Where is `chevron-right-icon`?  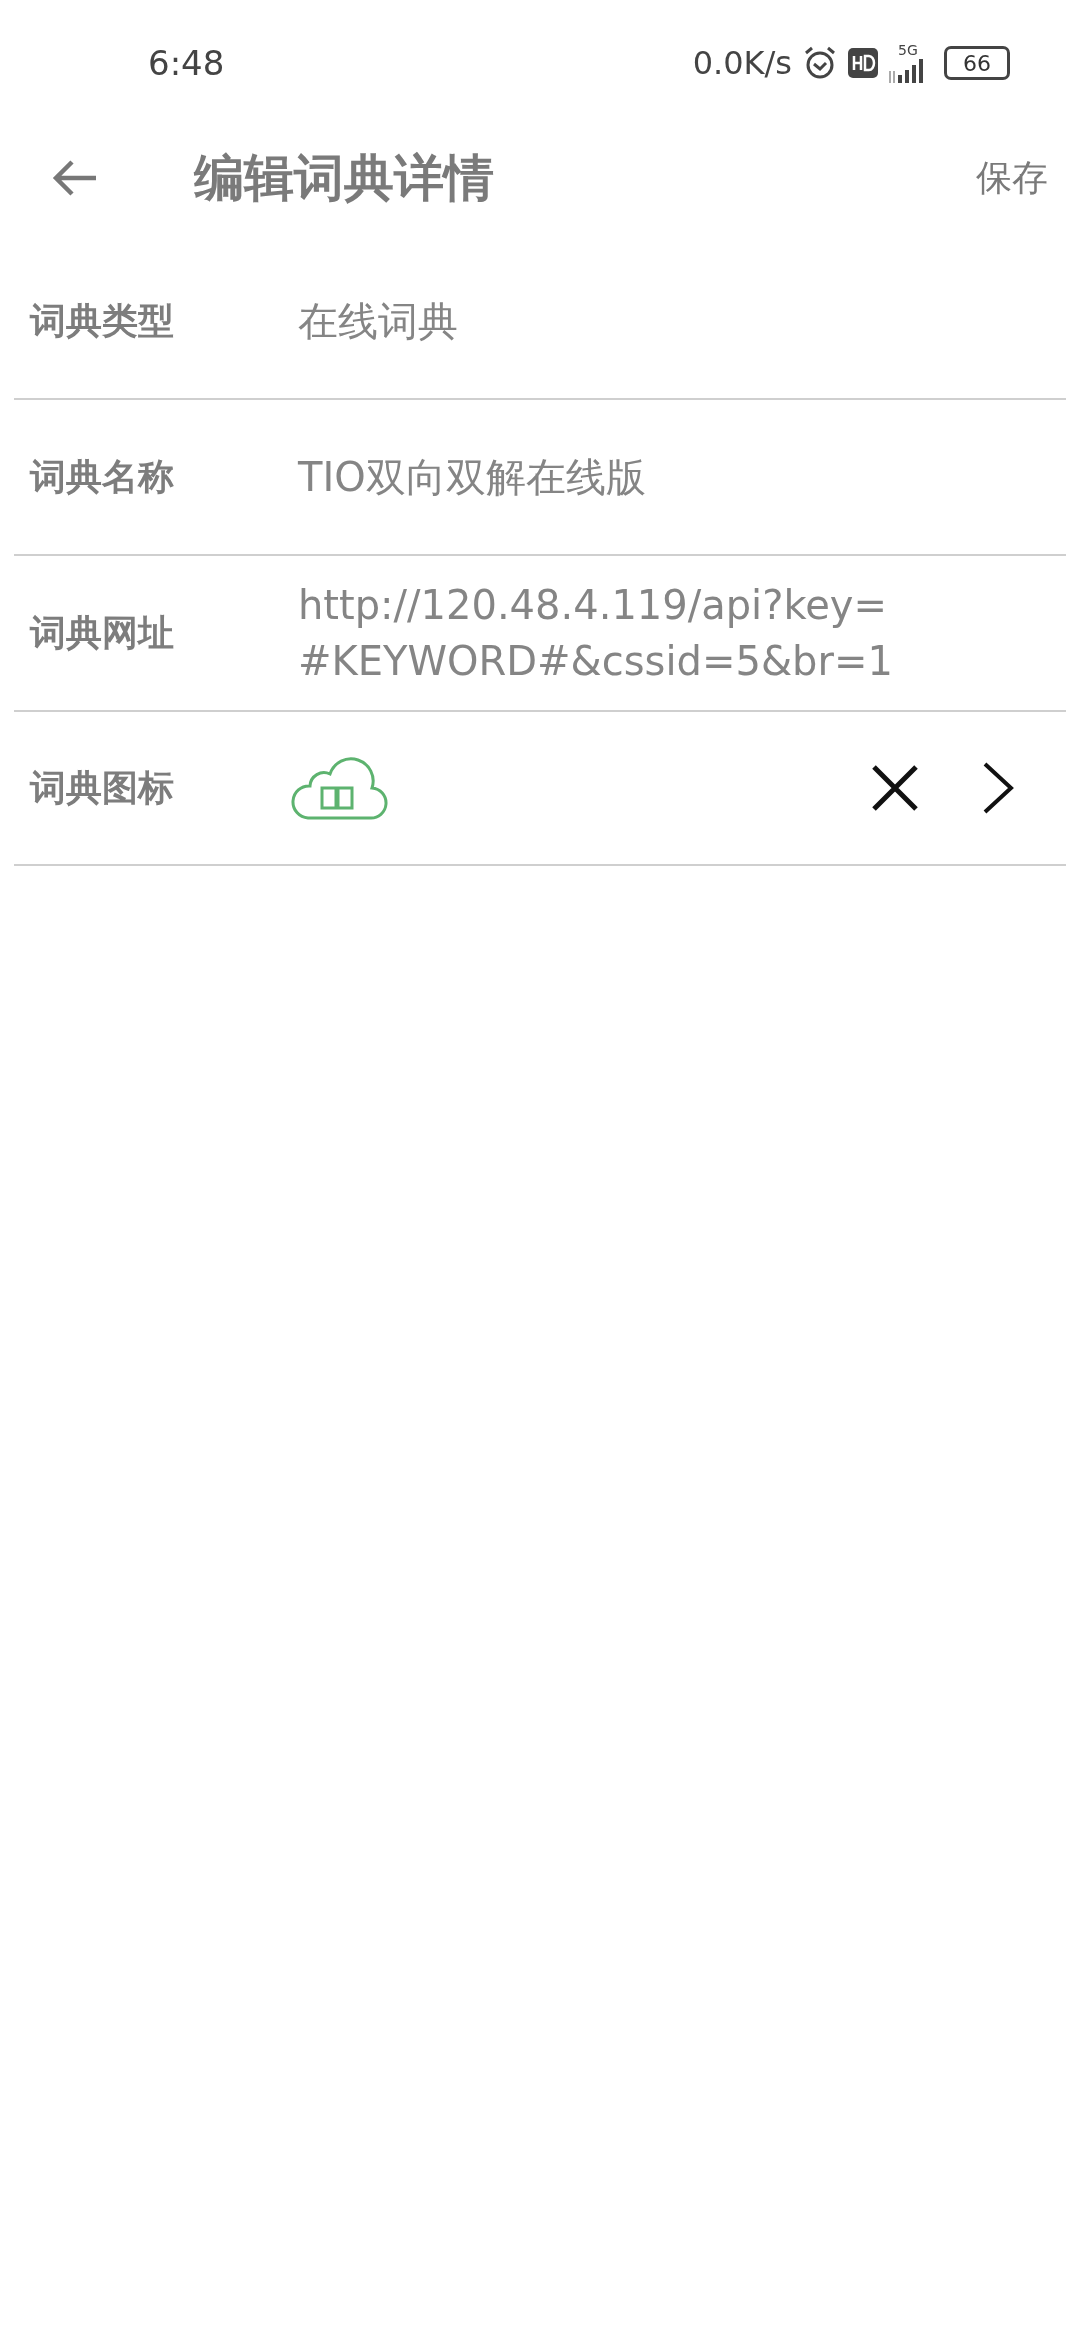 chevron-right-icon is located at coordinates (998, 788).